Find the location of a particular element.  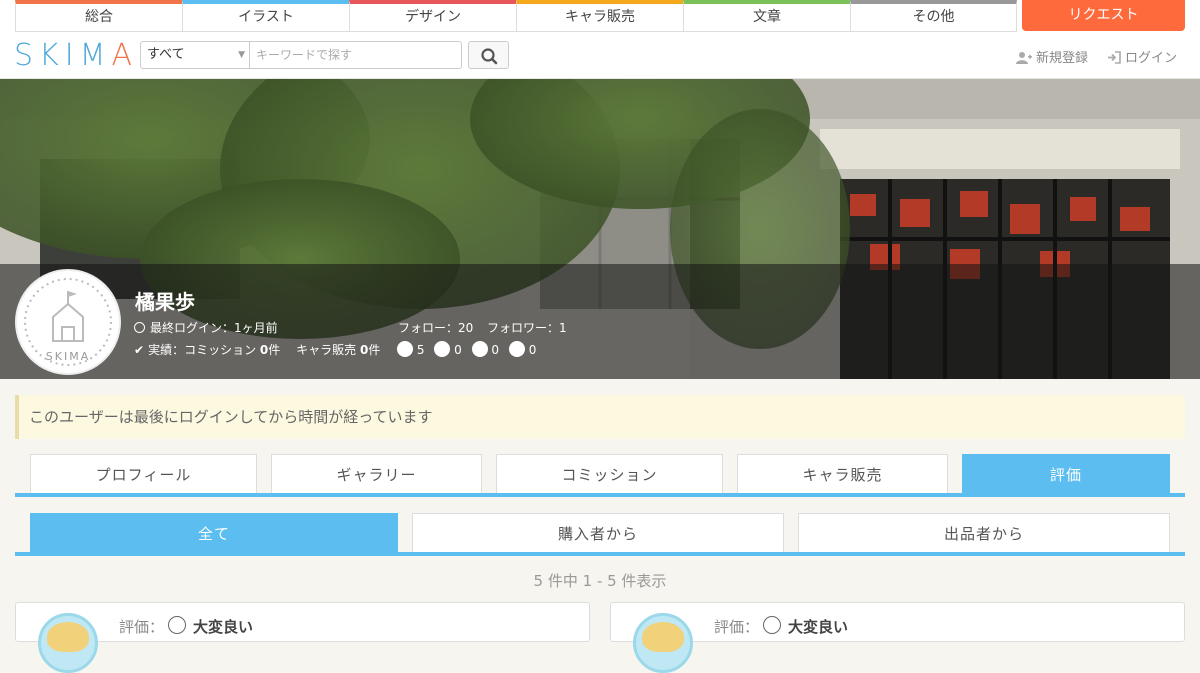

search-scope-value: すべて is located at coordinates (166, 54).